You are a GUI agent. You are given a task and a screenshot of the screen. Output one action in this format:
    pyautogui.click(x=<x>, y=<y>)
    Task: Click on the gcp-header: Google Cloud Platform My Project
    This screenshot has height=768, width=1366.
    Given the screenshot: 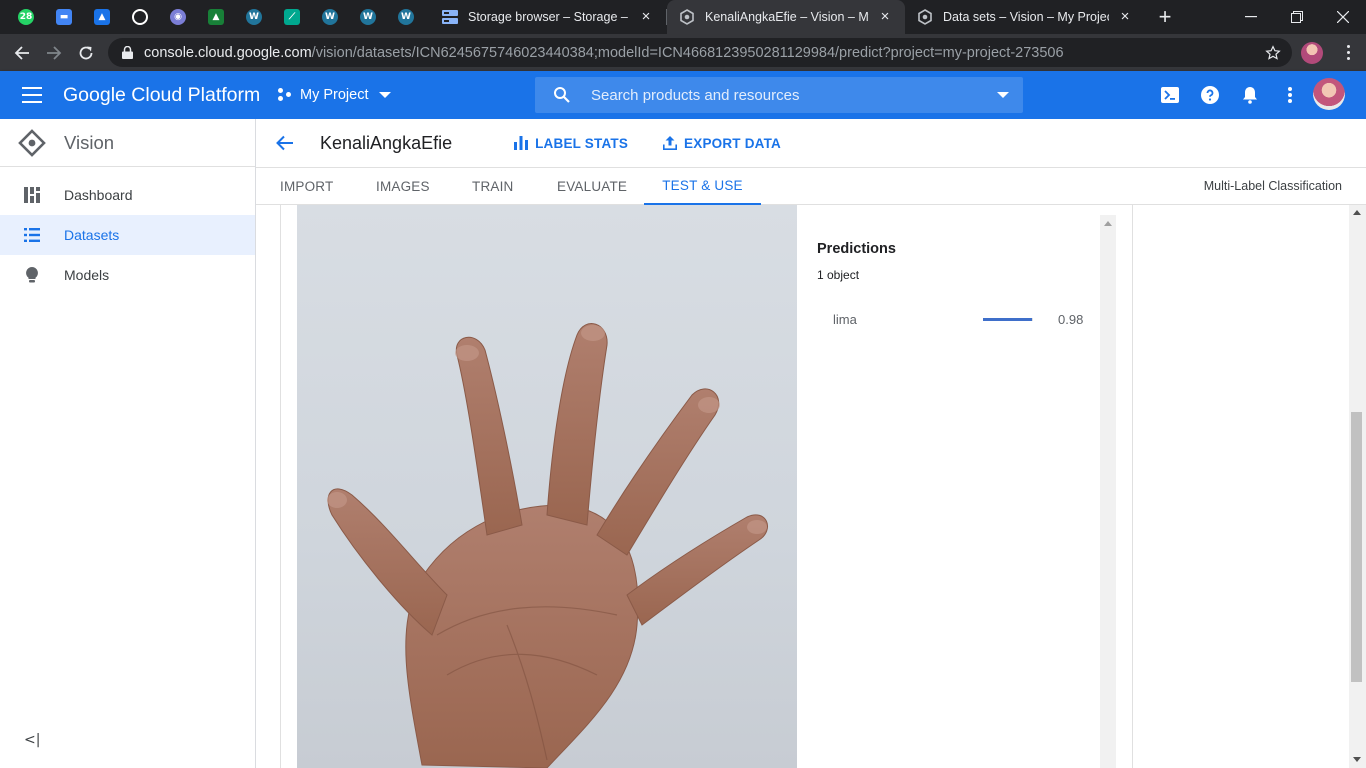 What is the action you would take?
    pyautogui.click(x=683, y=95)
    